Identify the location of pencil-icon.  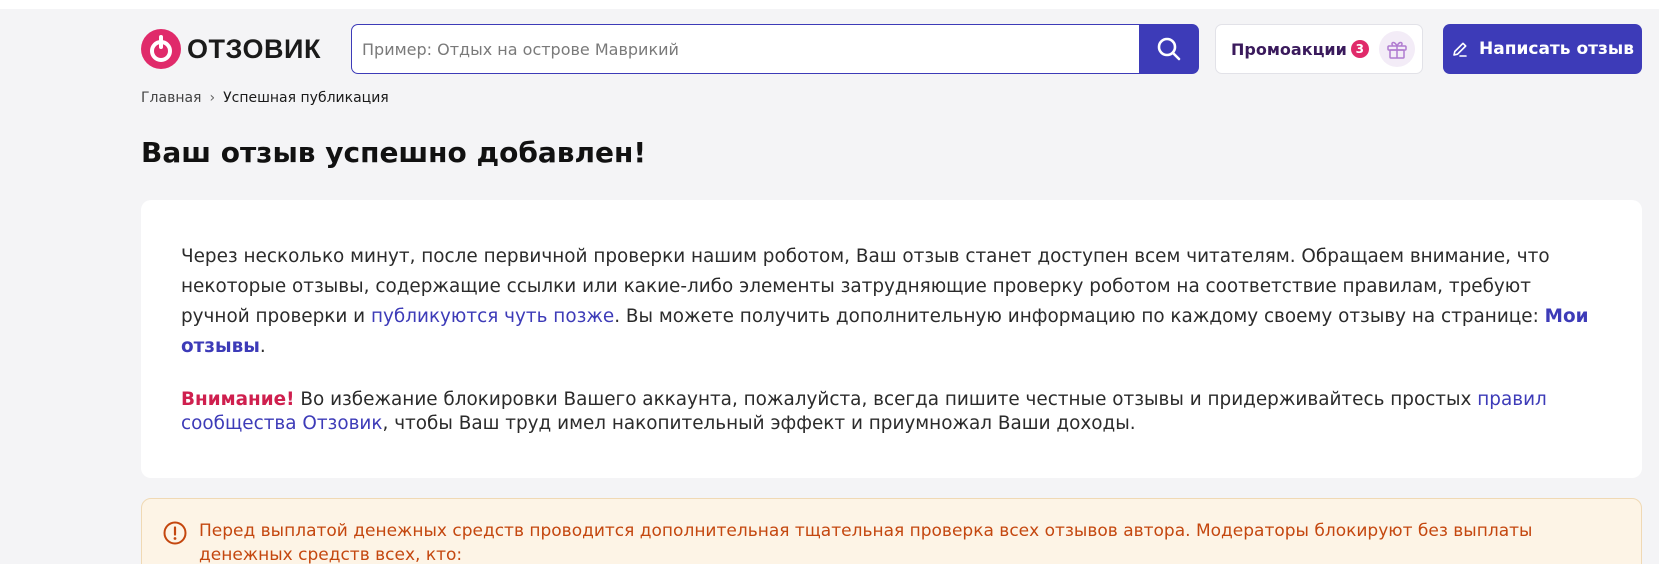
(1460, 49).